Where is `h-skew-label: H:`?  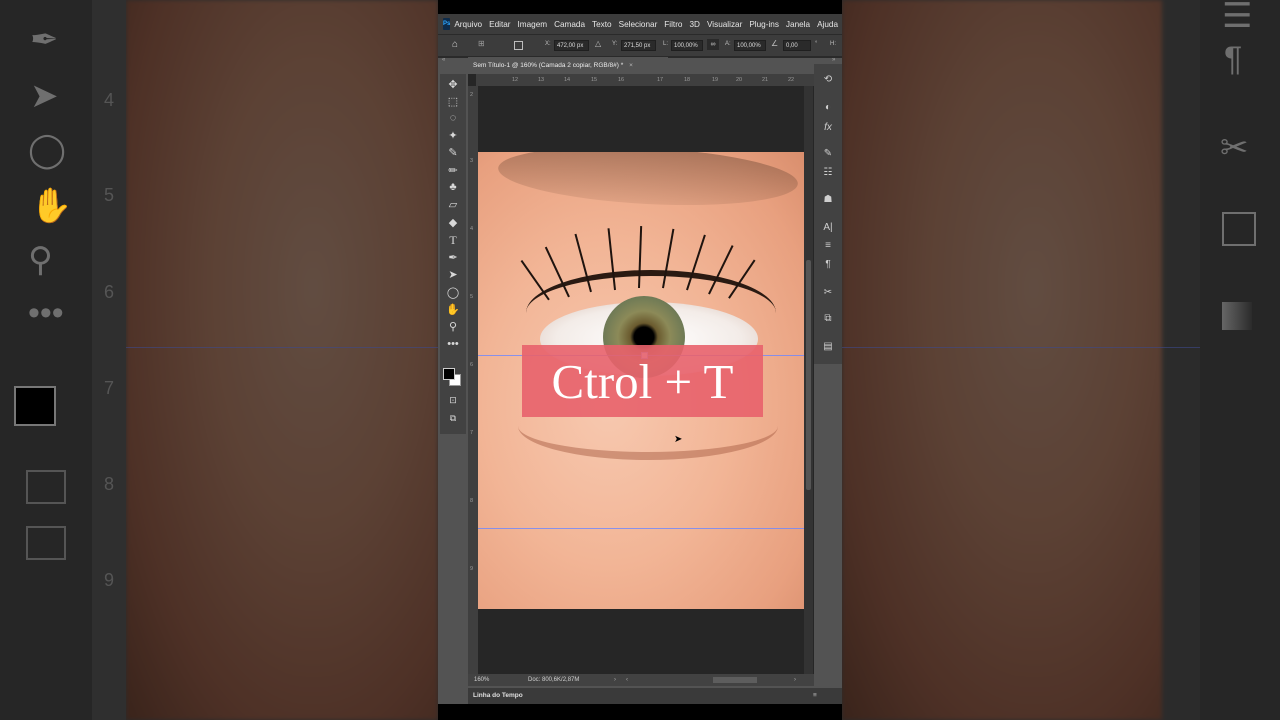 h-skew-label: H: is located at coordinates (833, 44).